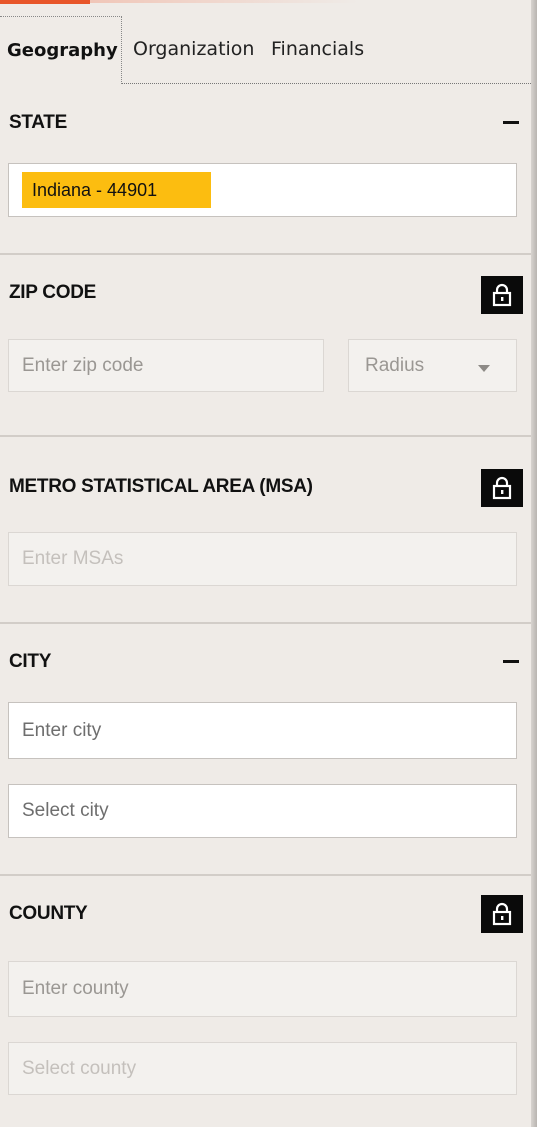 Image resolution: width=537 pixels, height=1127 pixels. I want to click on top-accent-line, so click(313, 1).